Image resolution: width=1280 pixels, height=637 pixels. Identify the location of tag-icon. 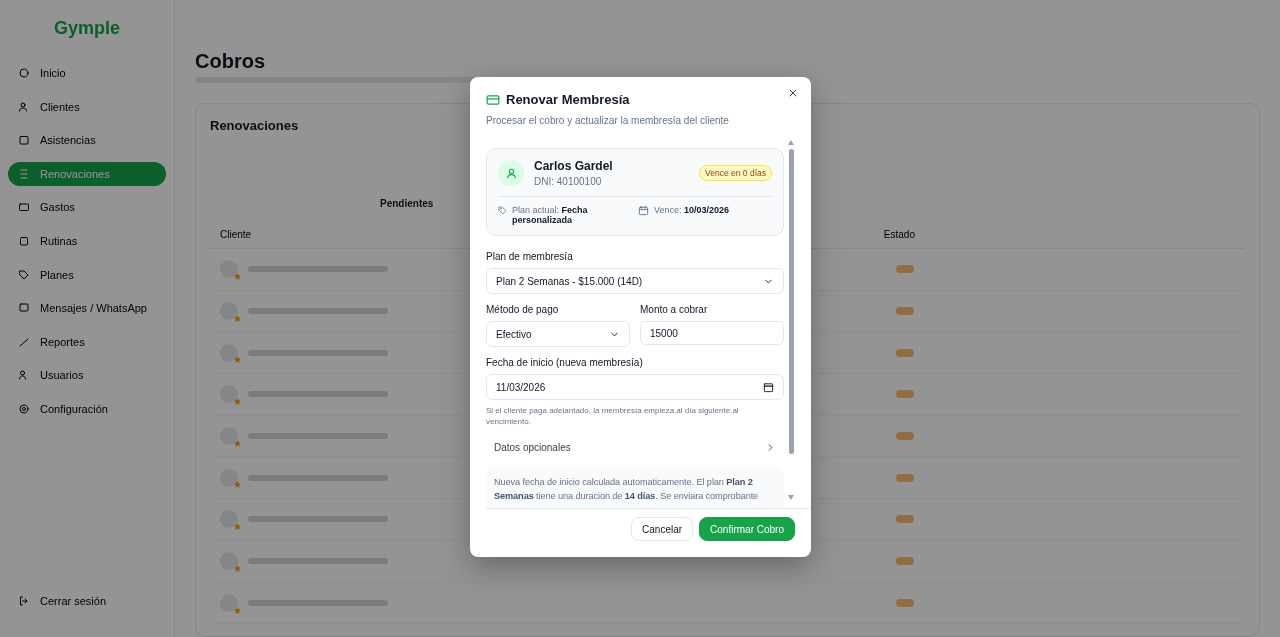
(503, 210).